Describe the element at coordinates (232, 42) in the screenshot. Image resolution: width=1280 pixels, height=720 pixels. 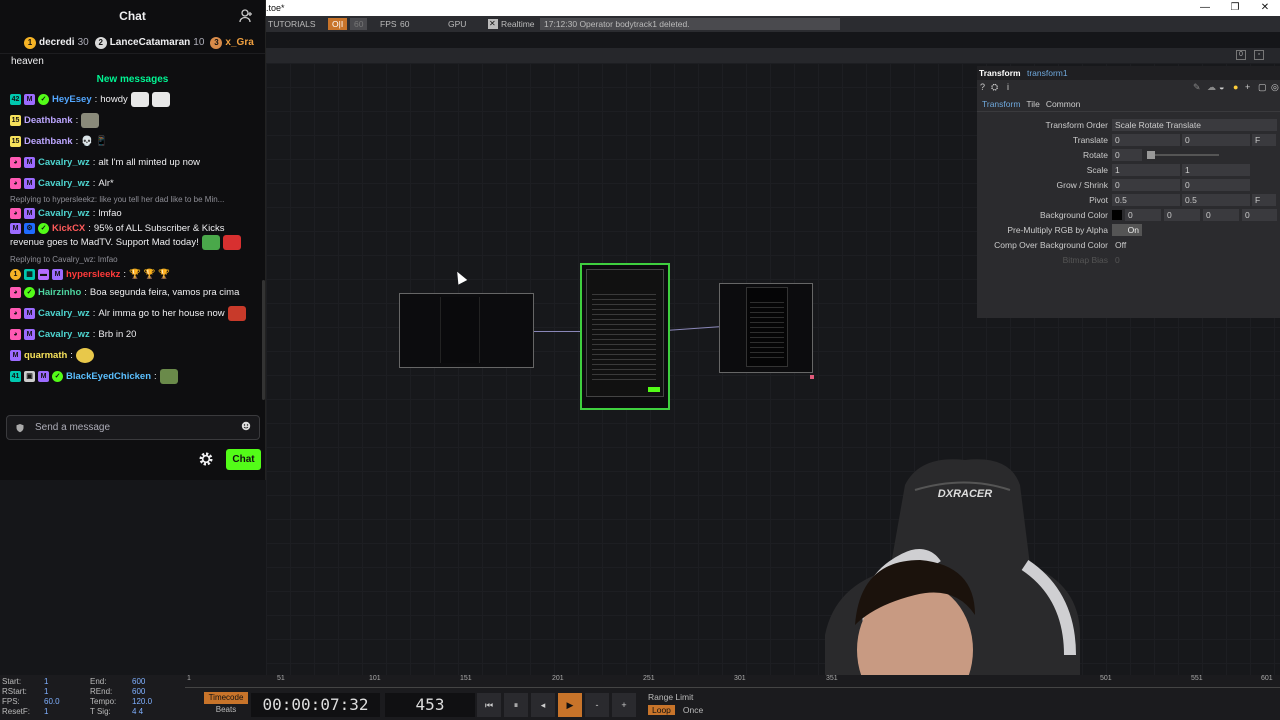
I see `leaderboard-entry: 3 x_Gra` at that location.